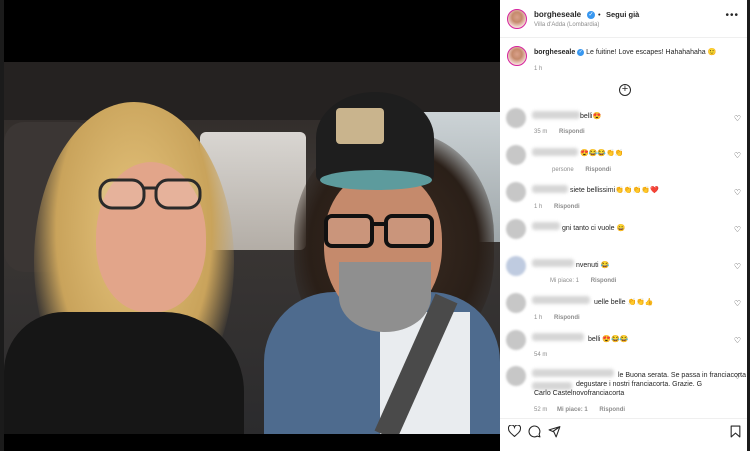 This screenshot has height=451, width=750. Describe the element at coordinates (517, 19) in the screenshot. I see `author-avatar` at that location.